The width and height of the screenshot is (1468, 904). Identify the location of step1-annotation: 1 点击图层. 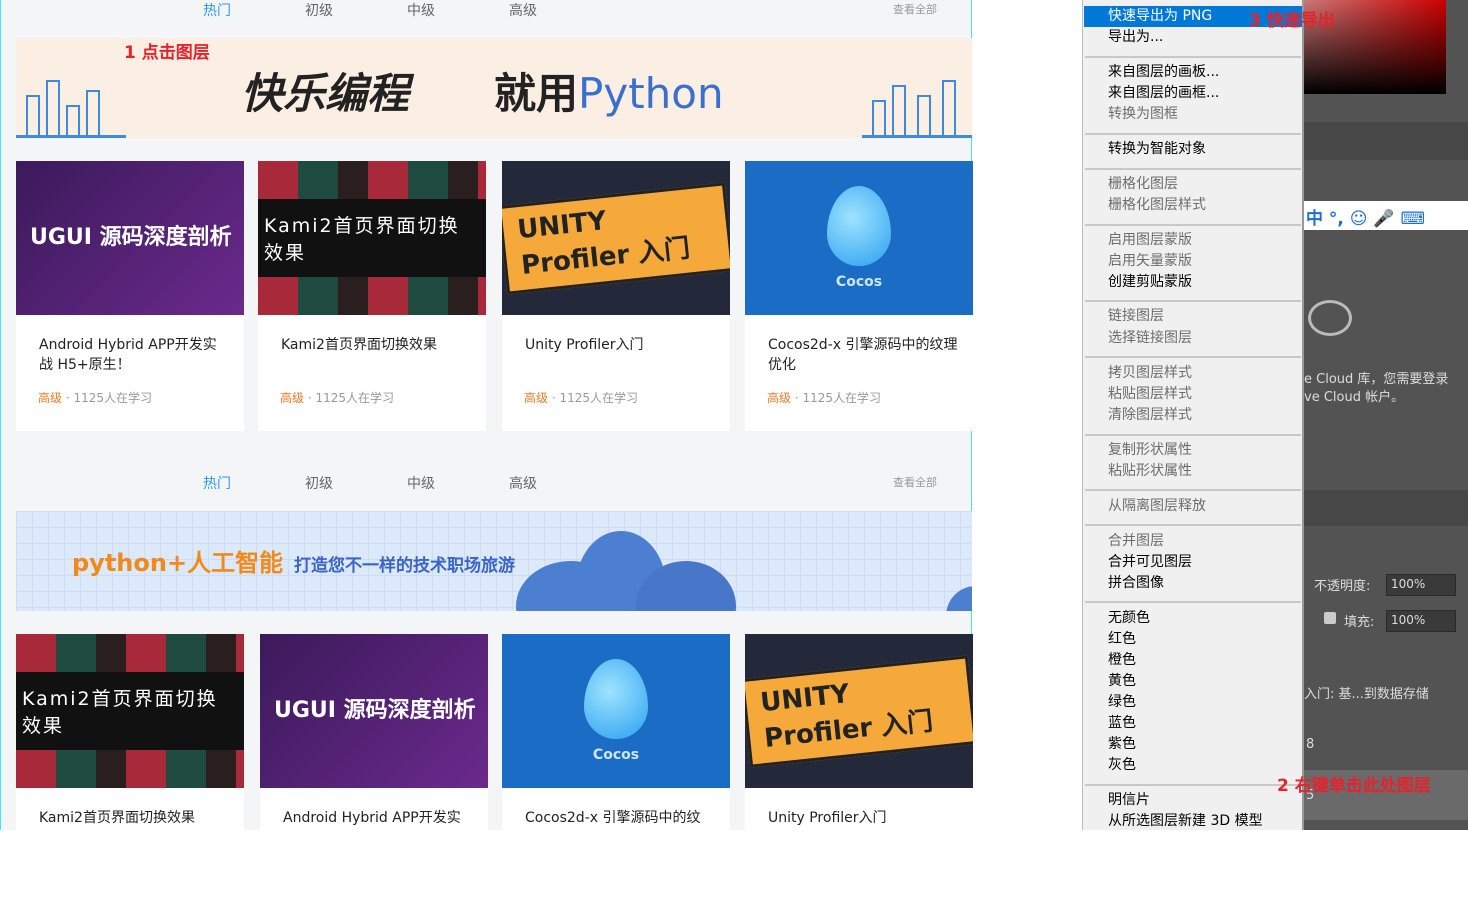
(167, 53).